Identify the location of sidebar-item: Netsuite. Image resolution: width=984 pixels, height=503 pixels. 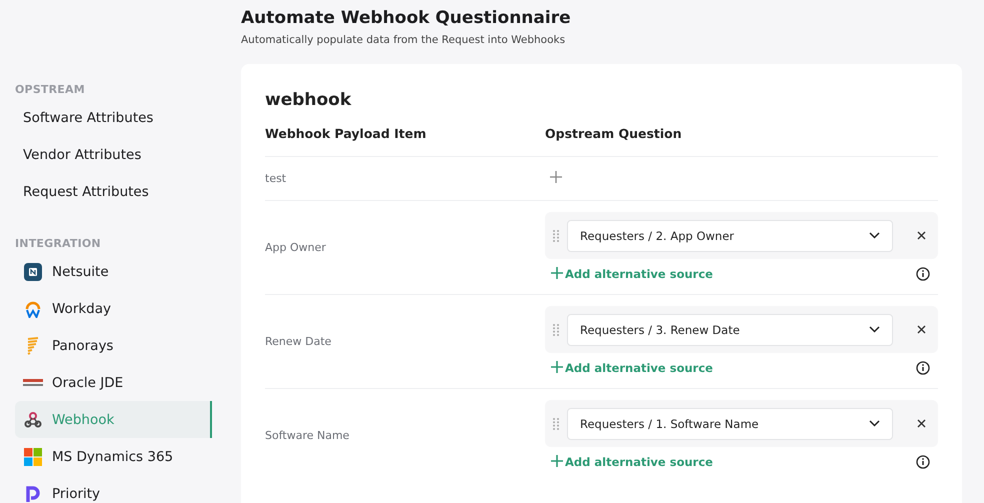
(113, 271).